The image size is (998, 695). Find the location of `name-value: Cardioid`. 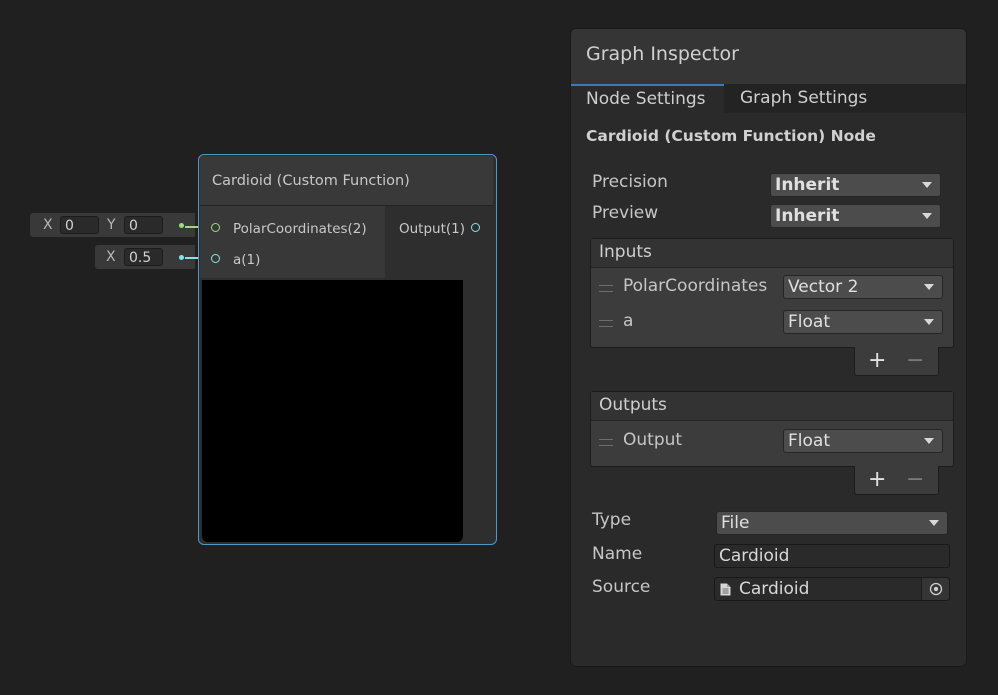

name-value: Cardioid is located at coordinates (754, 556).